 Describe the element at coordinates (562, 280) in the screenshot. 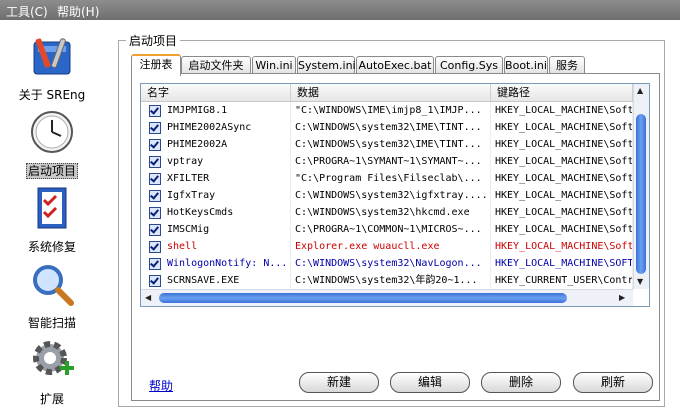

I see `row-path: HKEY_CURRENT_USER\Contr` at that location.